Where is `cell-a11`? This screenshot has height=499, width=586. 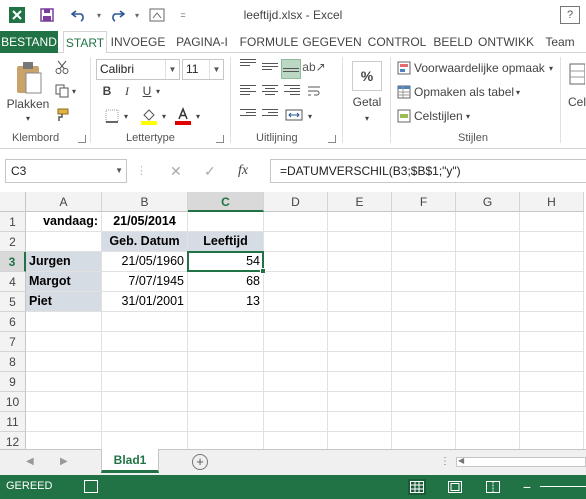 cell-a11 is located at coordinates (64, 422).